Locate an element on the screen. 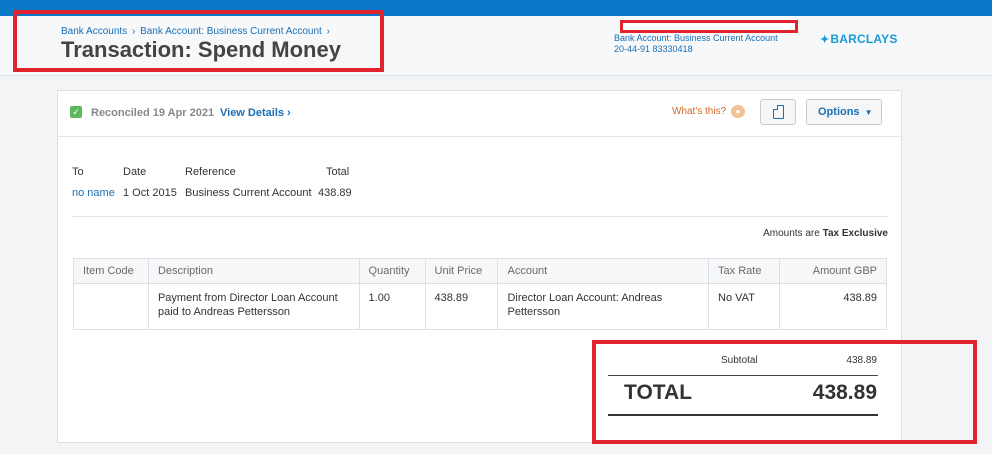 Image resolution: width=992 pixels, height=454 pixels. copy-button is located at coordinates (778, 112).